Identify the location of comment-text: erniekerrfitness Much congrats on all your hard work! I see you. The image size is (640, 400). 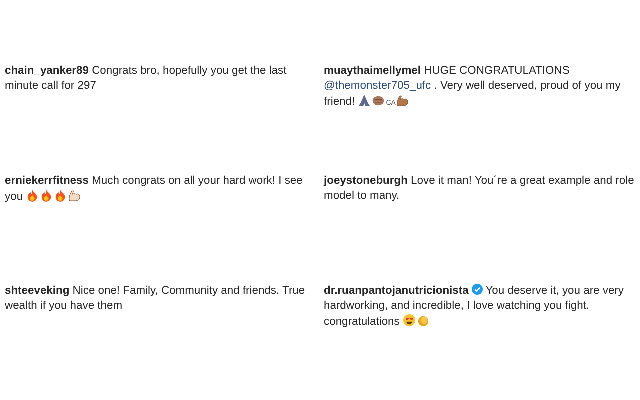
(154, 189).